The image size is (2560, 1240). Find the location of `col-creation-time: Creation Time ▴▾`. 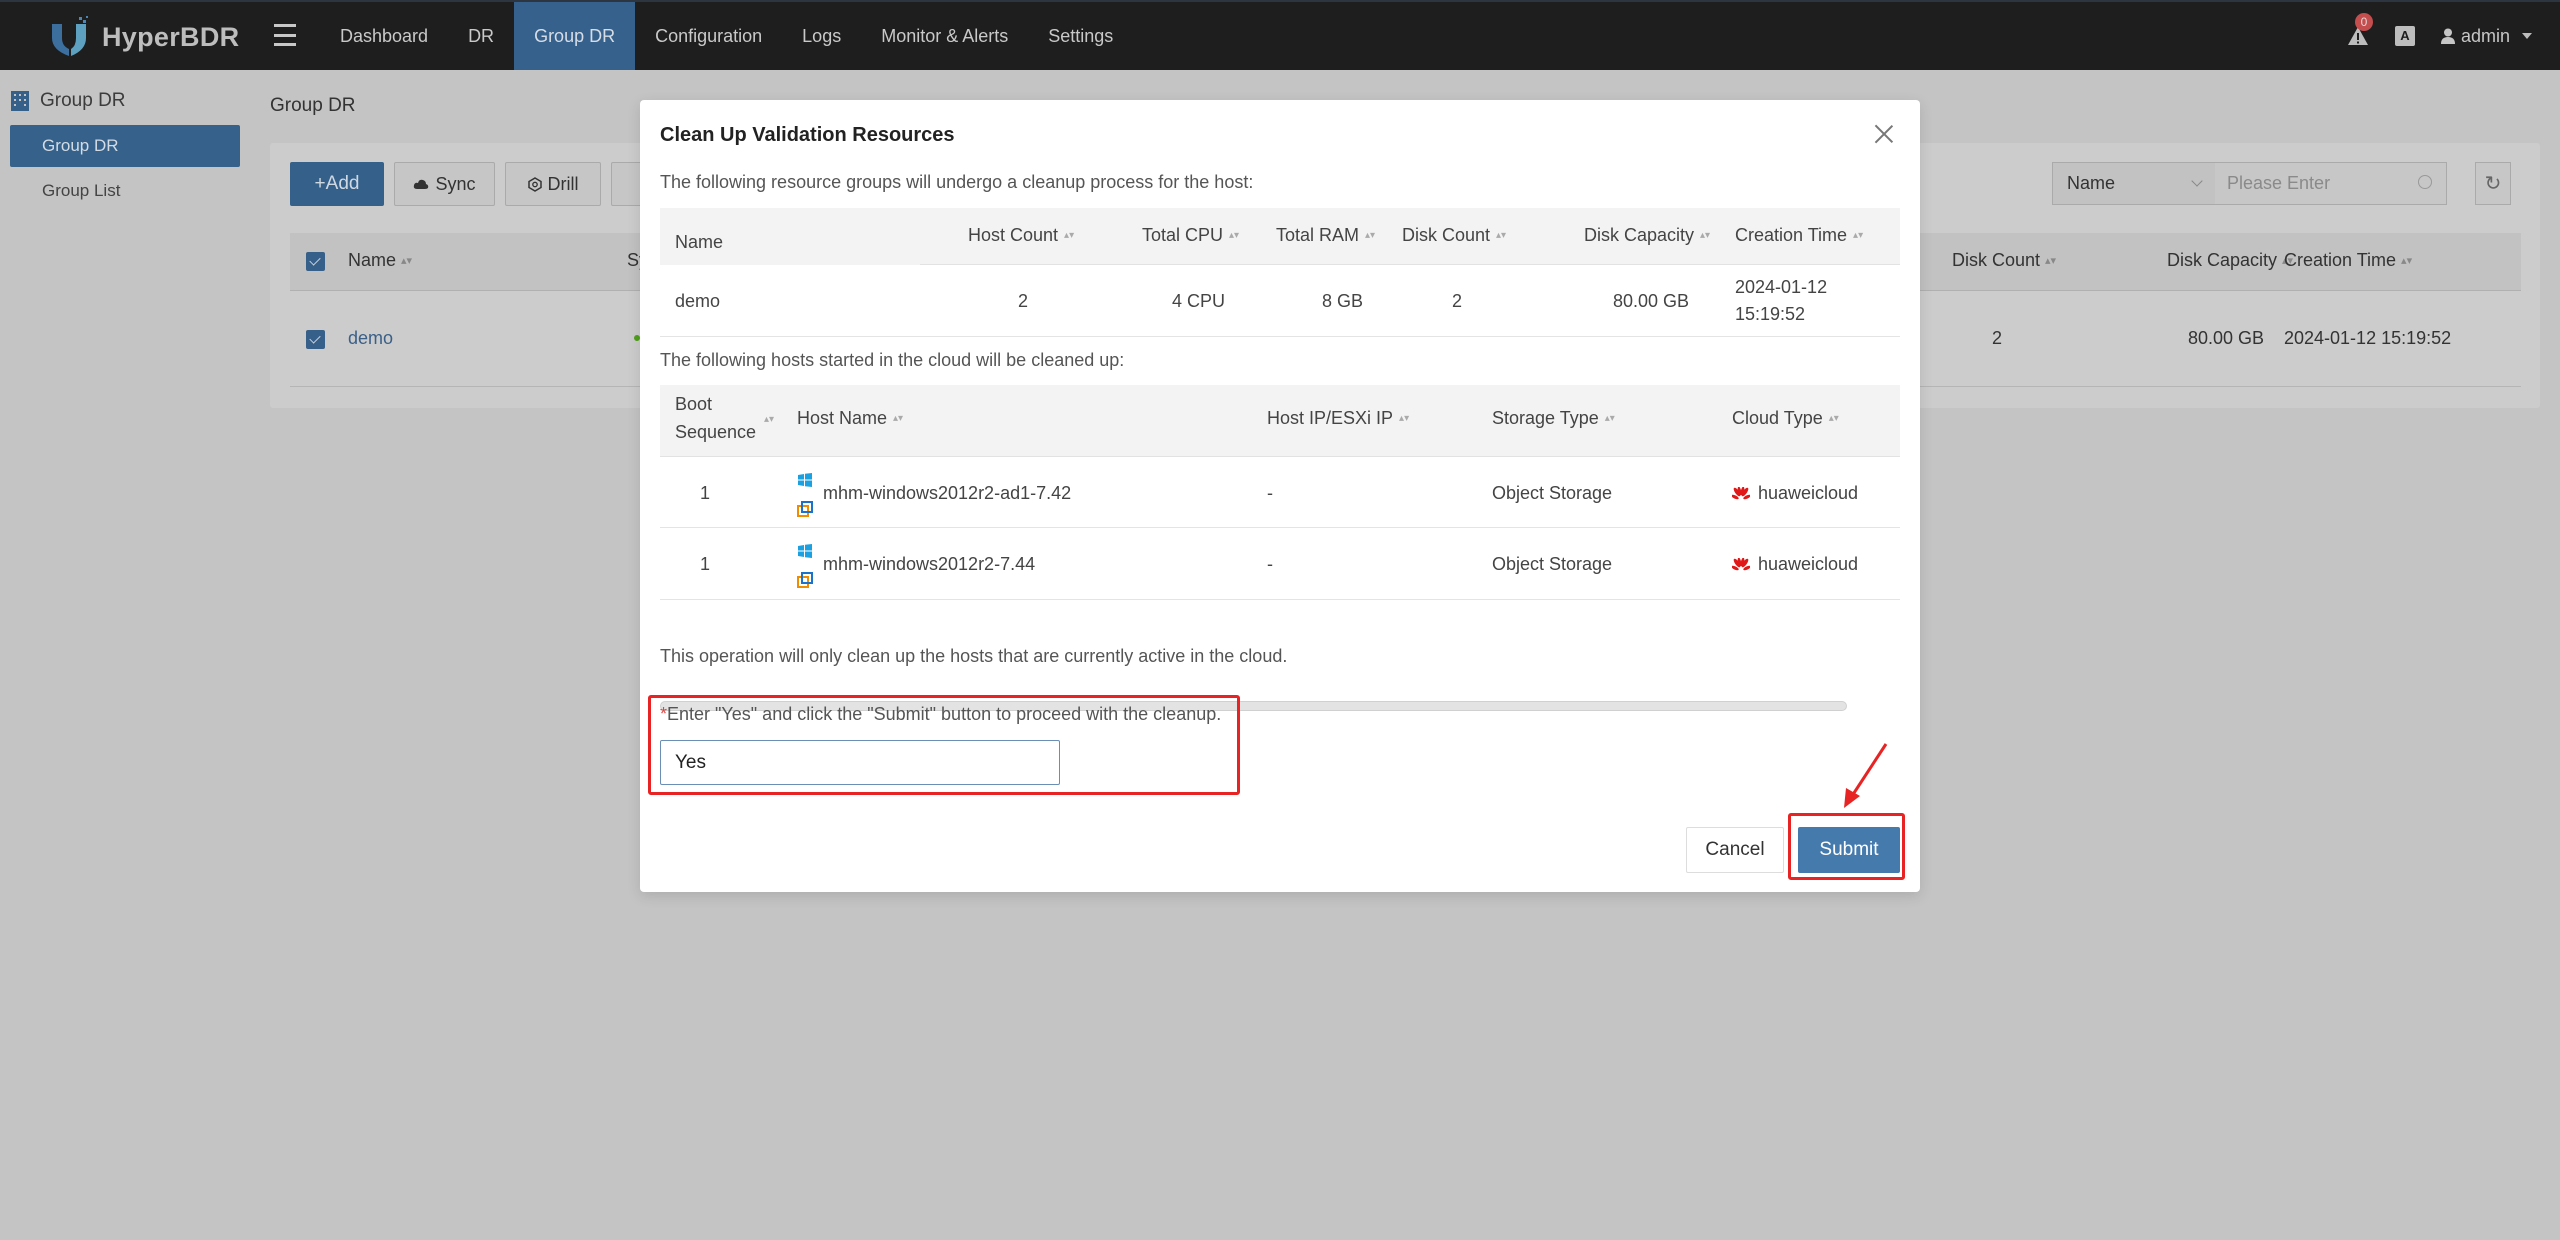

col-creation-time: Creation Time ▴▾ is located at coordinates (1799, 235).